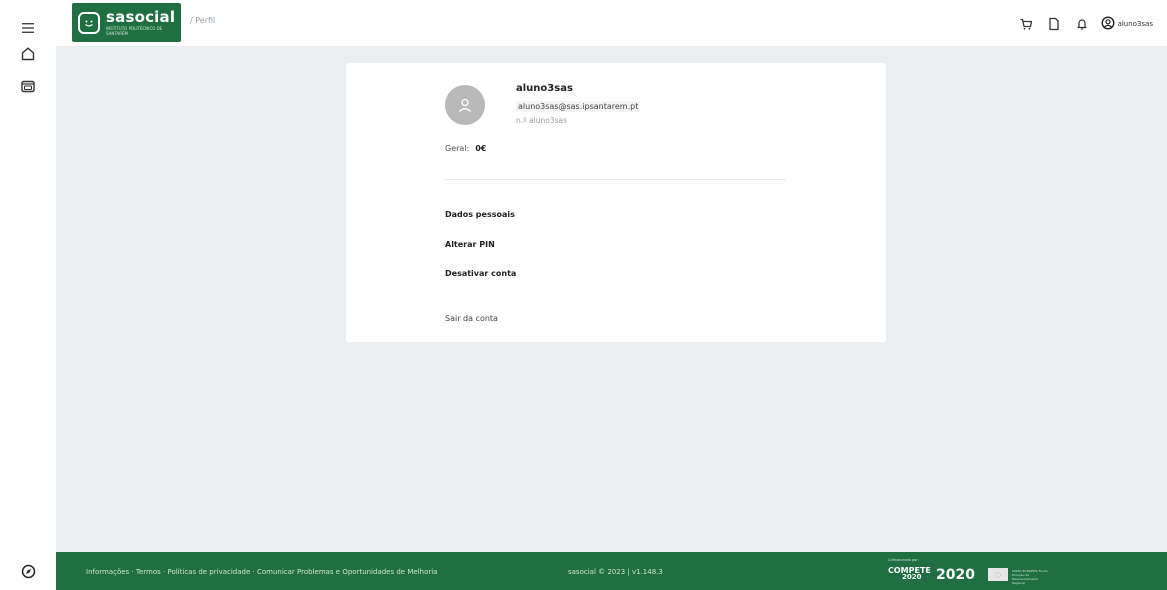 This screenshot has width=1167, height=590. I want to click on portugal2020-label: 2020, so click(955, 575).